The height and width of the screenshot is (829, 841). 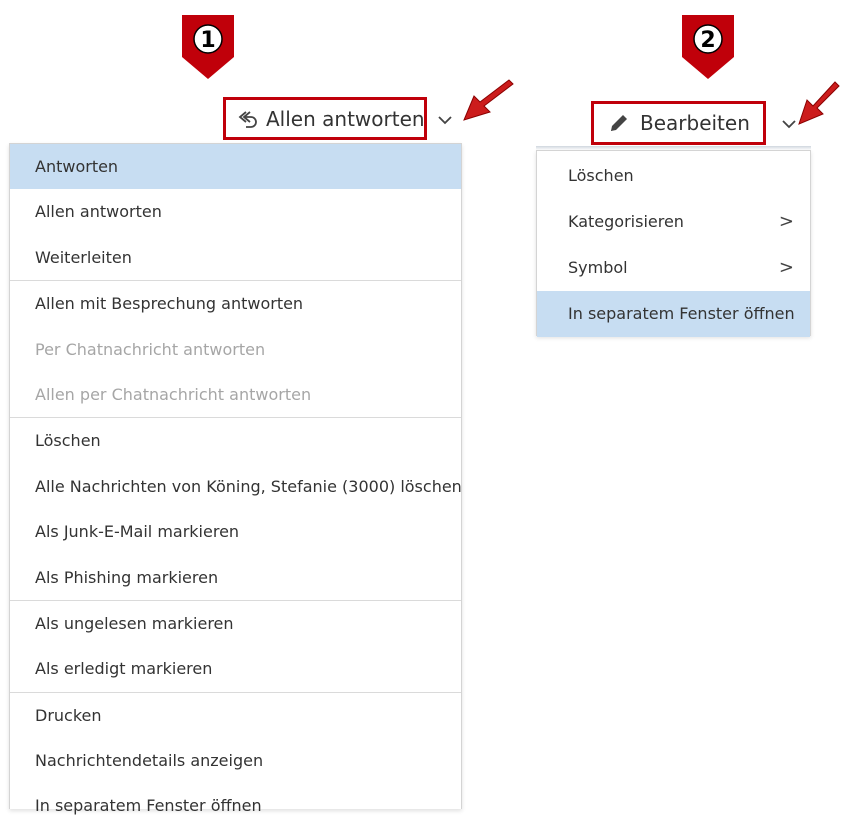 What do you see at coordinates (235, 668) in the screenshot?
I see `menu-item-mark-as-done: Als erledigt markieren` at bounding box center [235, 668].